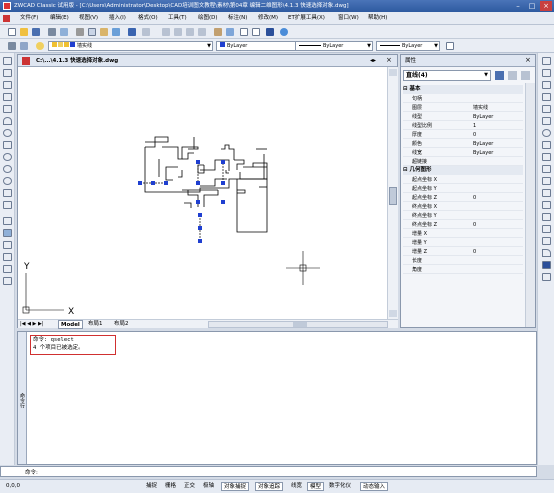 This screenshot has width=554, height=493. I want to click on select-objects-icon, so click(512, 75).